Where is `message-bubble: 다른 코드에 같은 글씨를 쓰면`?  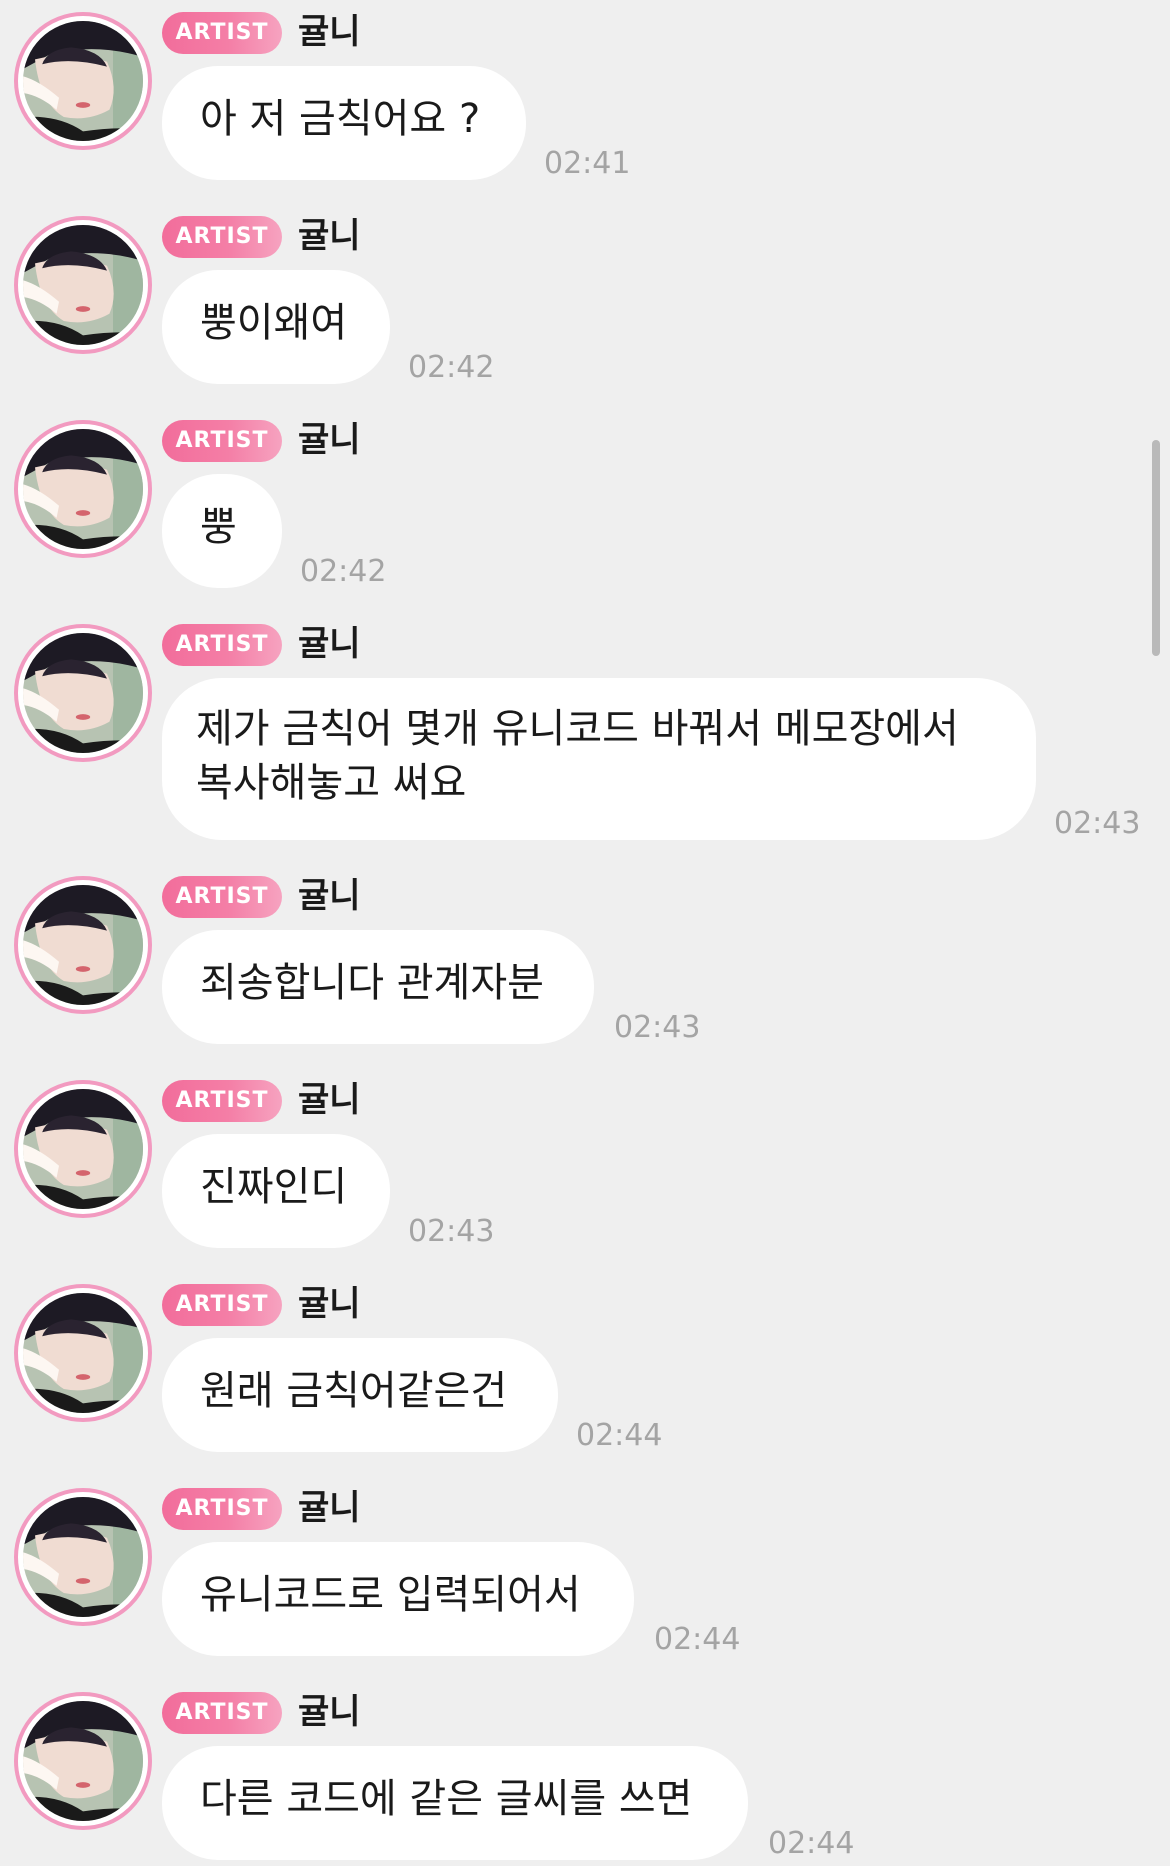 message-bubble: 다른 코드에 같은 글씨를 쓰면 is located at coordinates (455, 1803).